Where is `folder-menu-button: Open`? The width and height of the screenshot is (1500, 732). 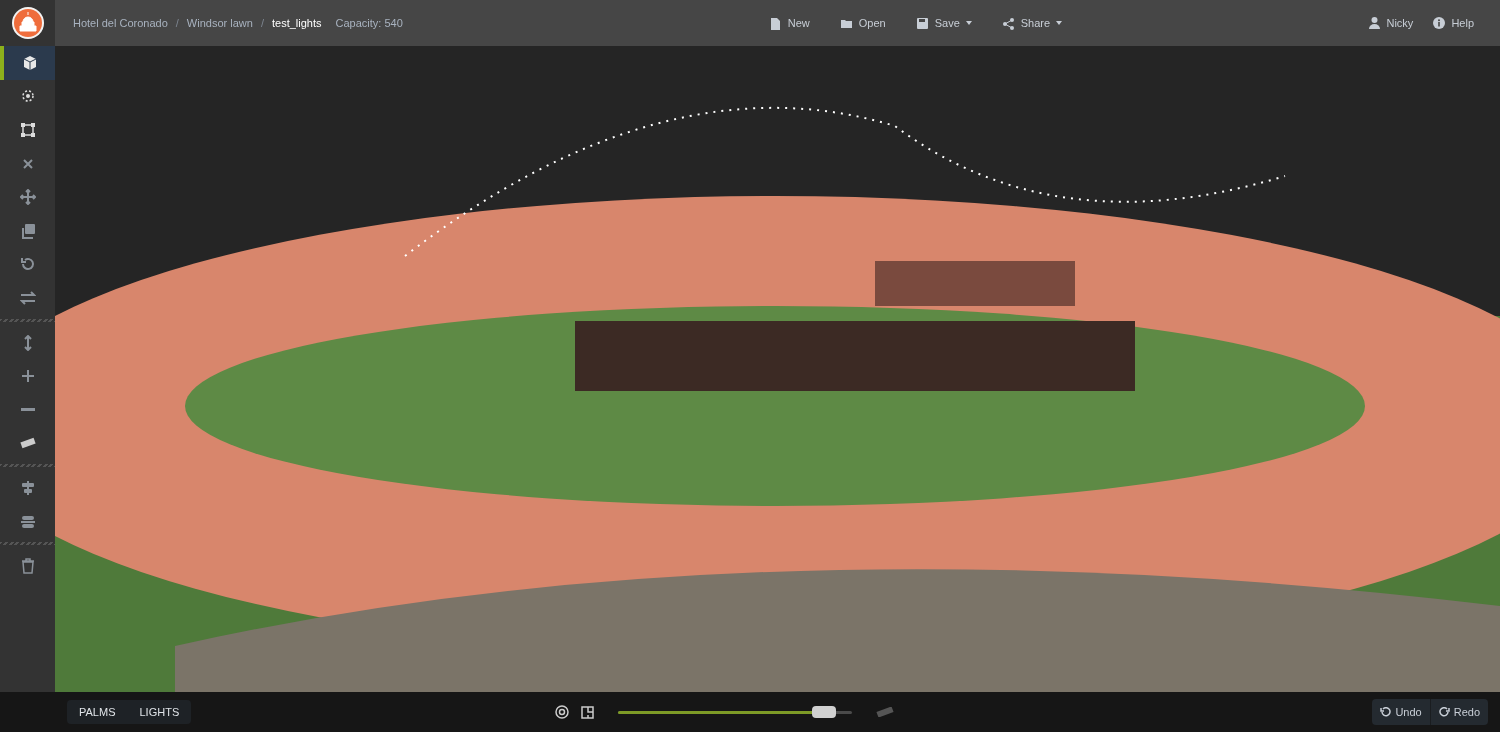 folder-menu-button: Open is located at coordinates (862, 23).